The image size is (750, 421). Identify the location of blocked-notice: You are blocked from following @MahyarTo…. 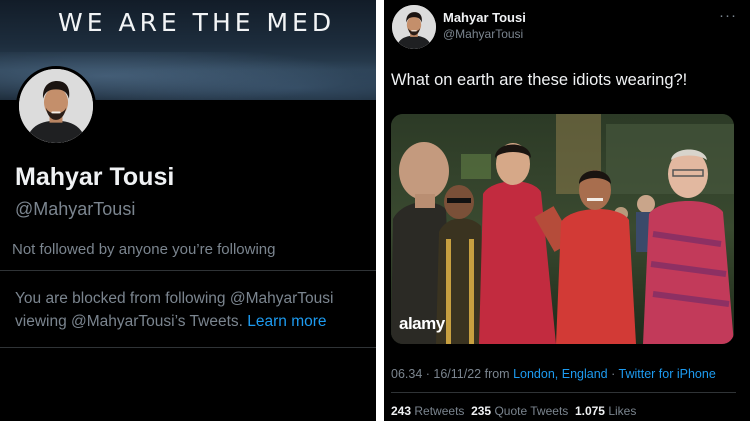
(195, 310).